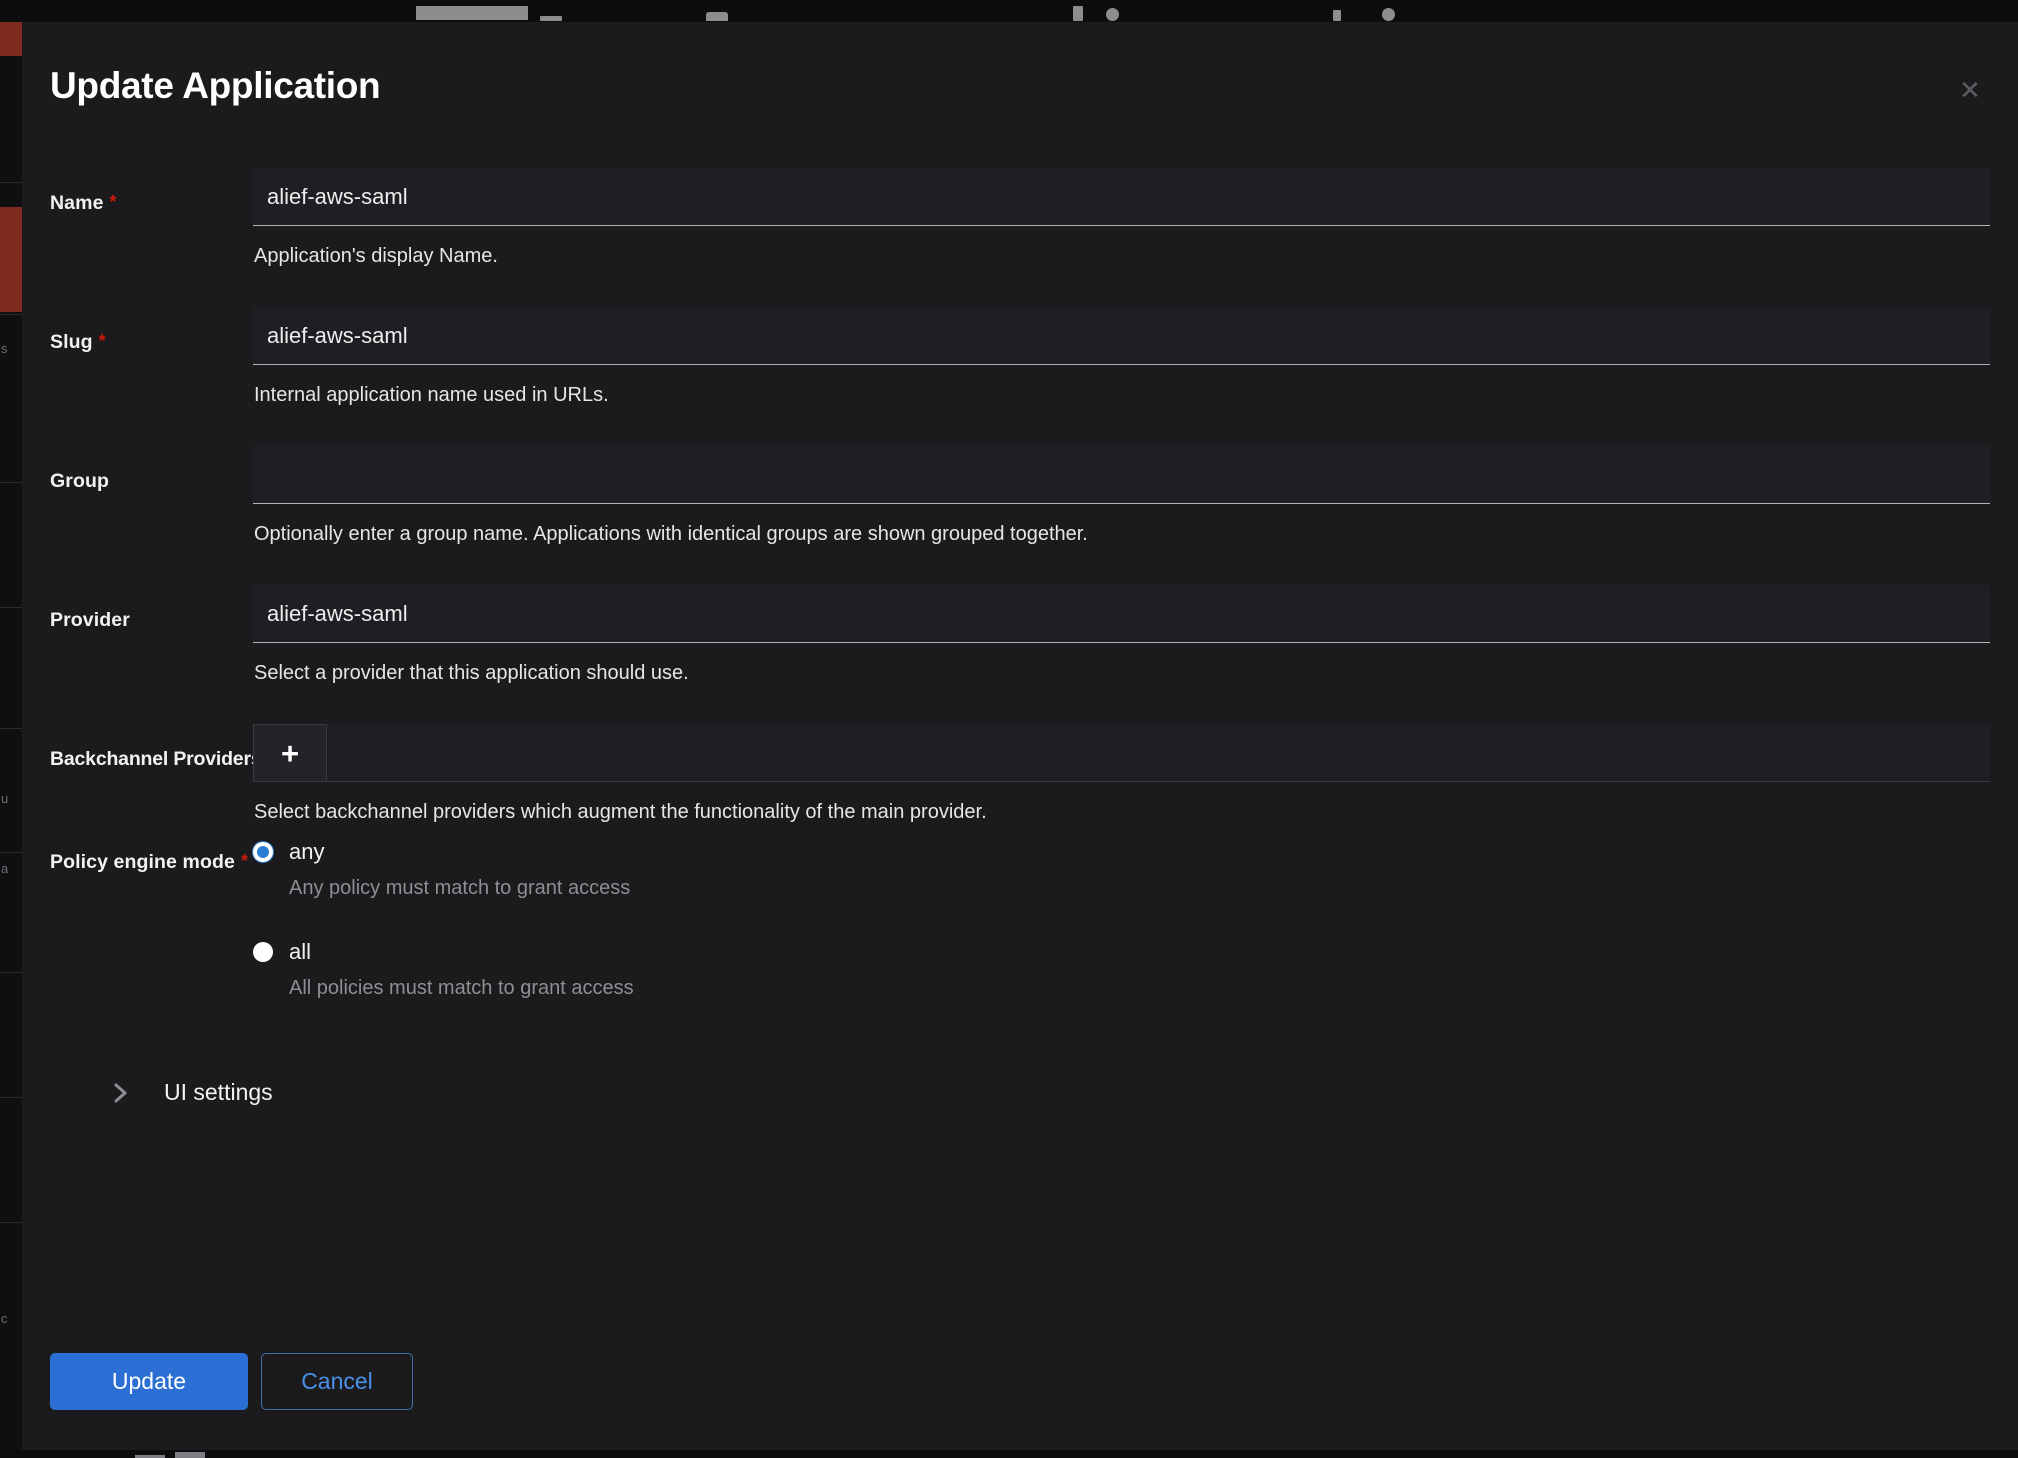 Image resolution: width=2018 pixels, height=1458 pixels. What do you see at coordinates (218, 1092) in the screenshot?
I see `ui-settings-label: UI settings` at bounding box center [218, 1092].